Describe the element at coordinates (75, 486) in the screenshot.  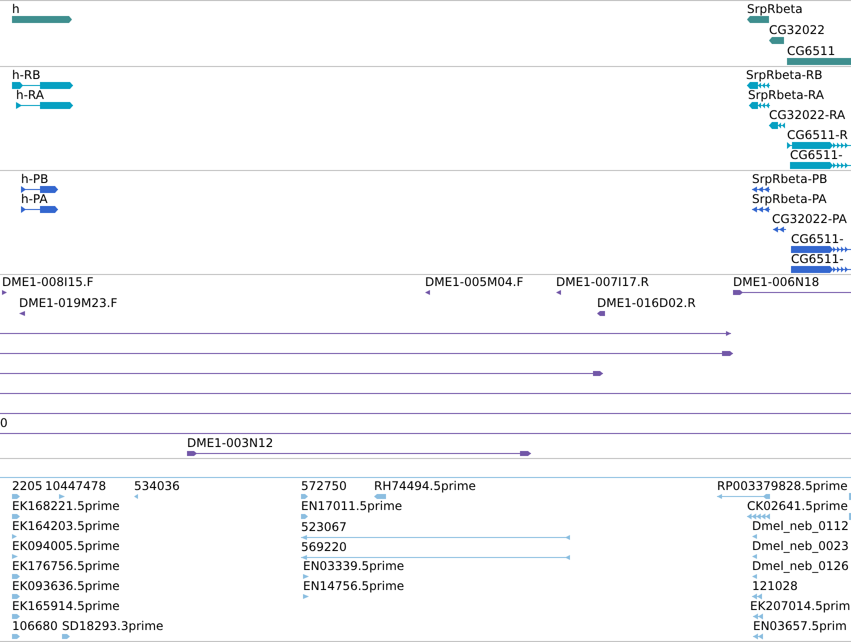
I see `feature-label: 10447478` at that location.